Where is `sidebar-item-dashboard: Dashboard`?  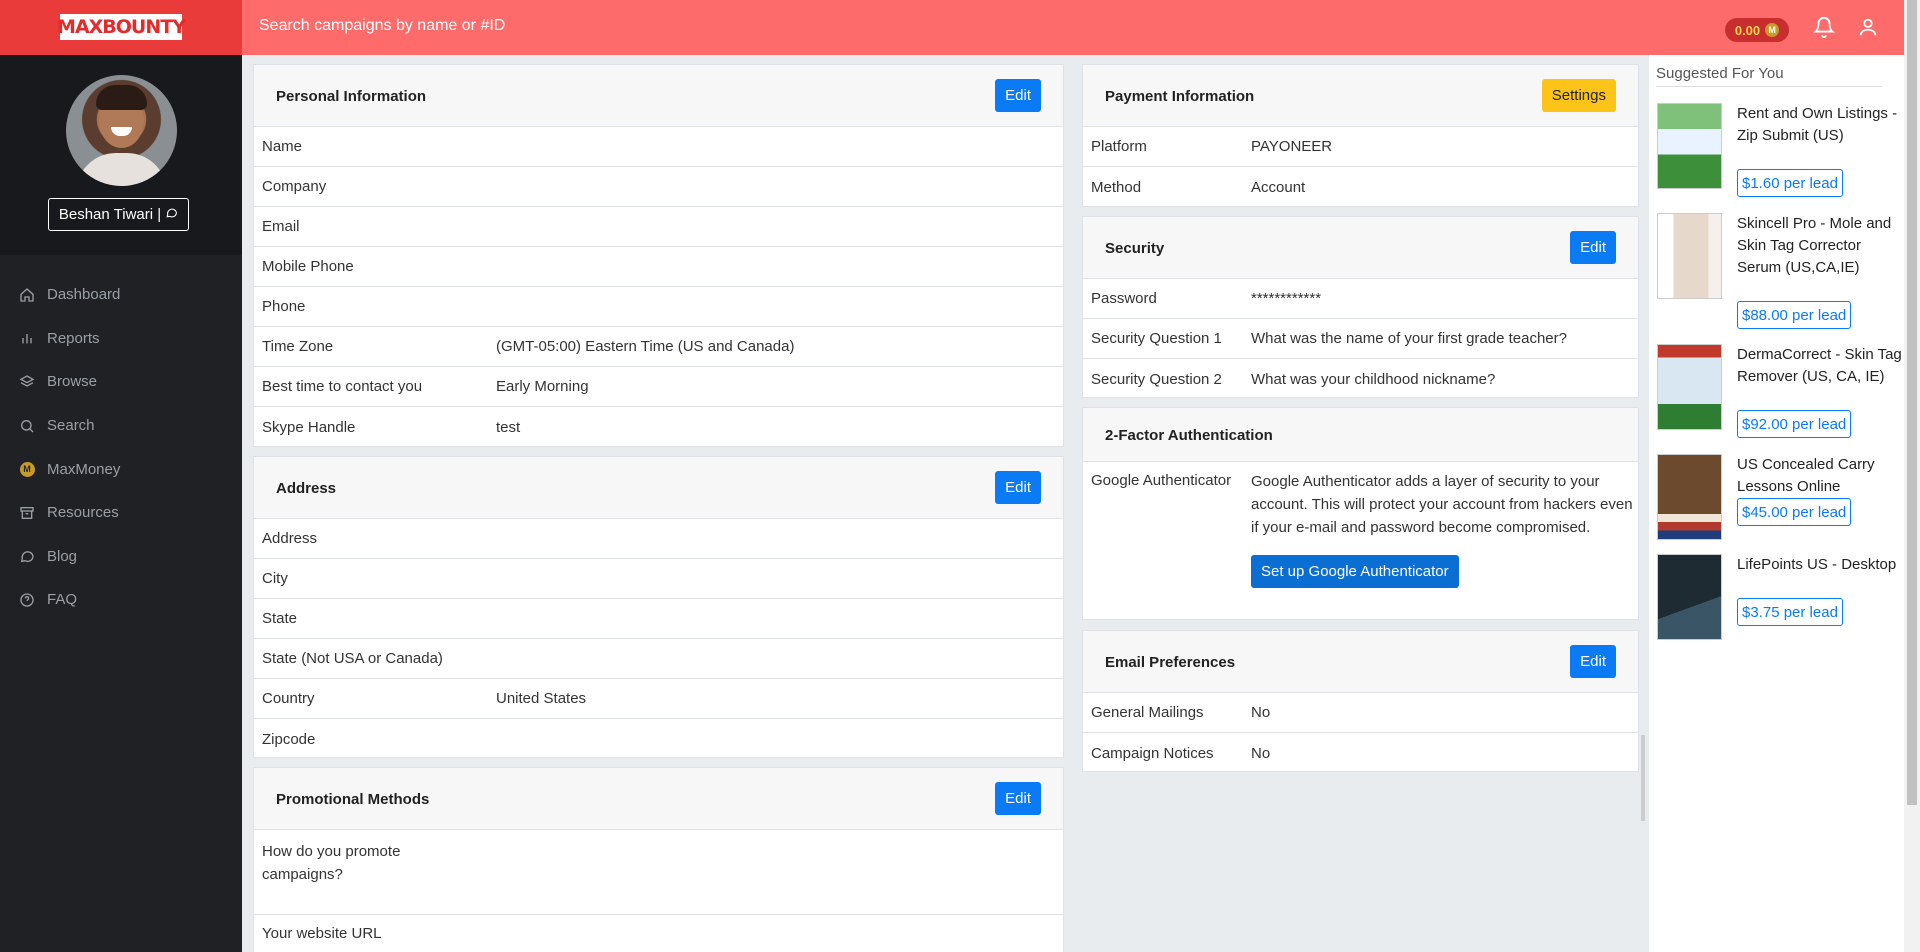
sidebar-item-dashboard: Dashboard is located at coordinates (121, 295).